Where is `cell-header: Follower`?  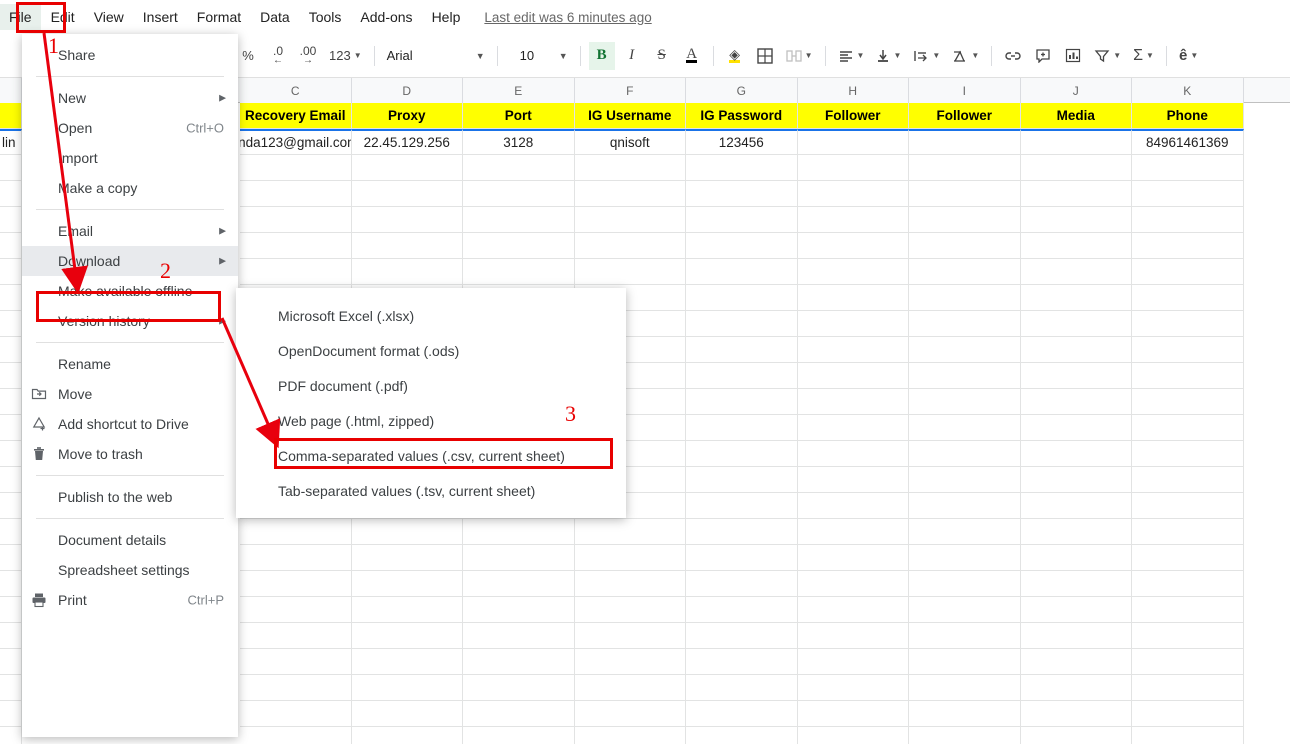 cell-header: Follower is located at coordinates (965, 116).